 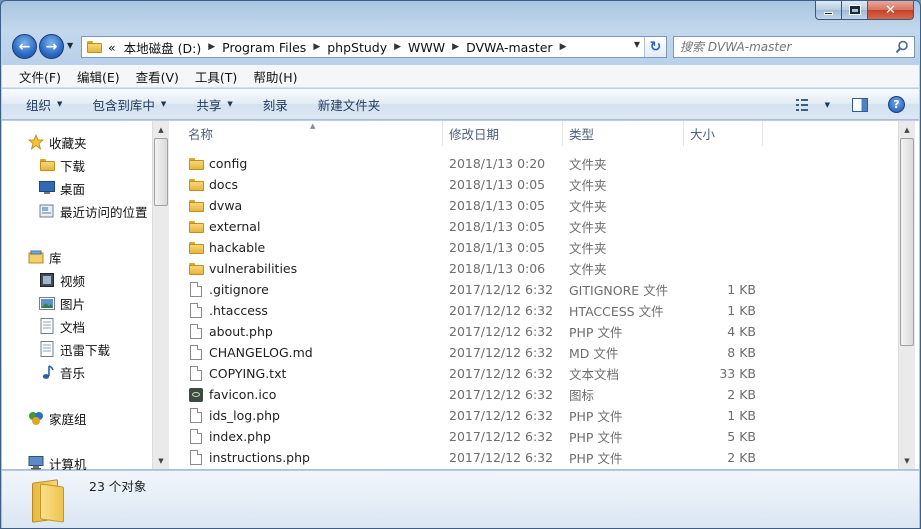 What do you see at coordinates (270, 104) in the screenshot?
I see `burn-button: 刻录` at bounding box center [270, 104].